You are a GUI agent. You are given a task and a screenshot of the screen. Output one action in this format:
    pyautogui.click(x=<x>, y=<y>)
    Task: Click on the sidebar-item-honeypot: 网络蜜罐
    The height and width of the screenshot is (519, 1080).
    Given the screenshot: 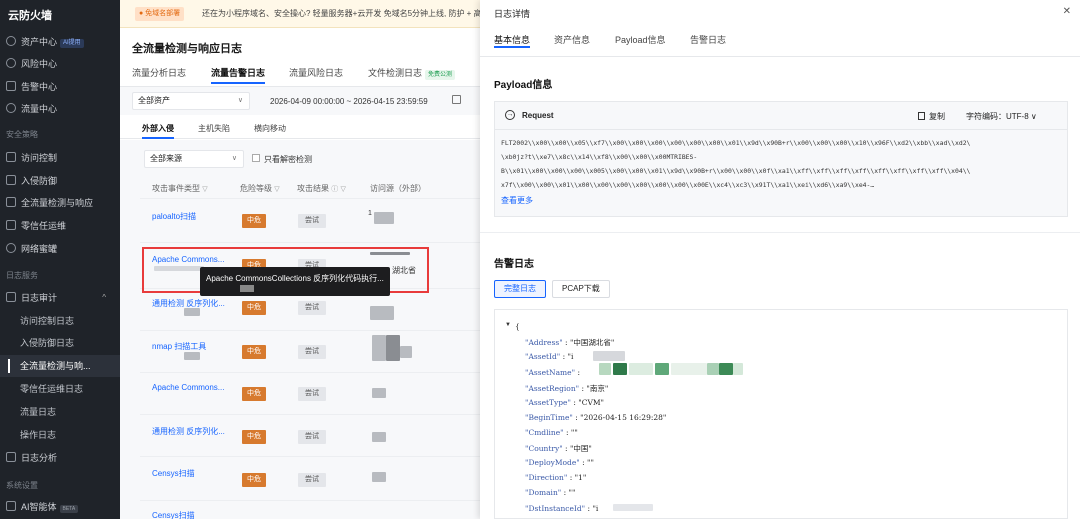 What is the action you would take?
    pyautogui.click(x=60, y=249)
    